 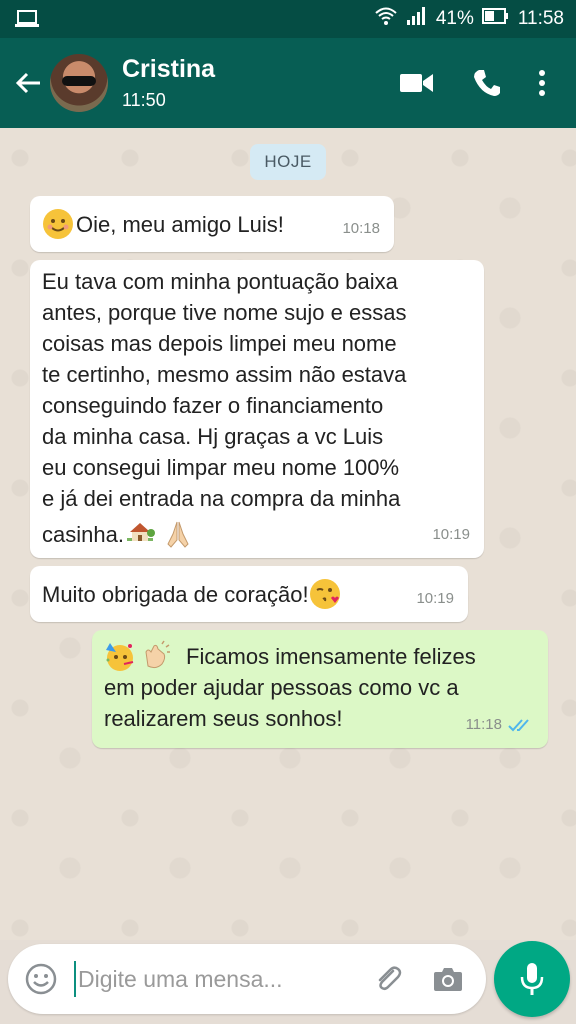 I want to click on camera-icon, so click(x=448, y=979).